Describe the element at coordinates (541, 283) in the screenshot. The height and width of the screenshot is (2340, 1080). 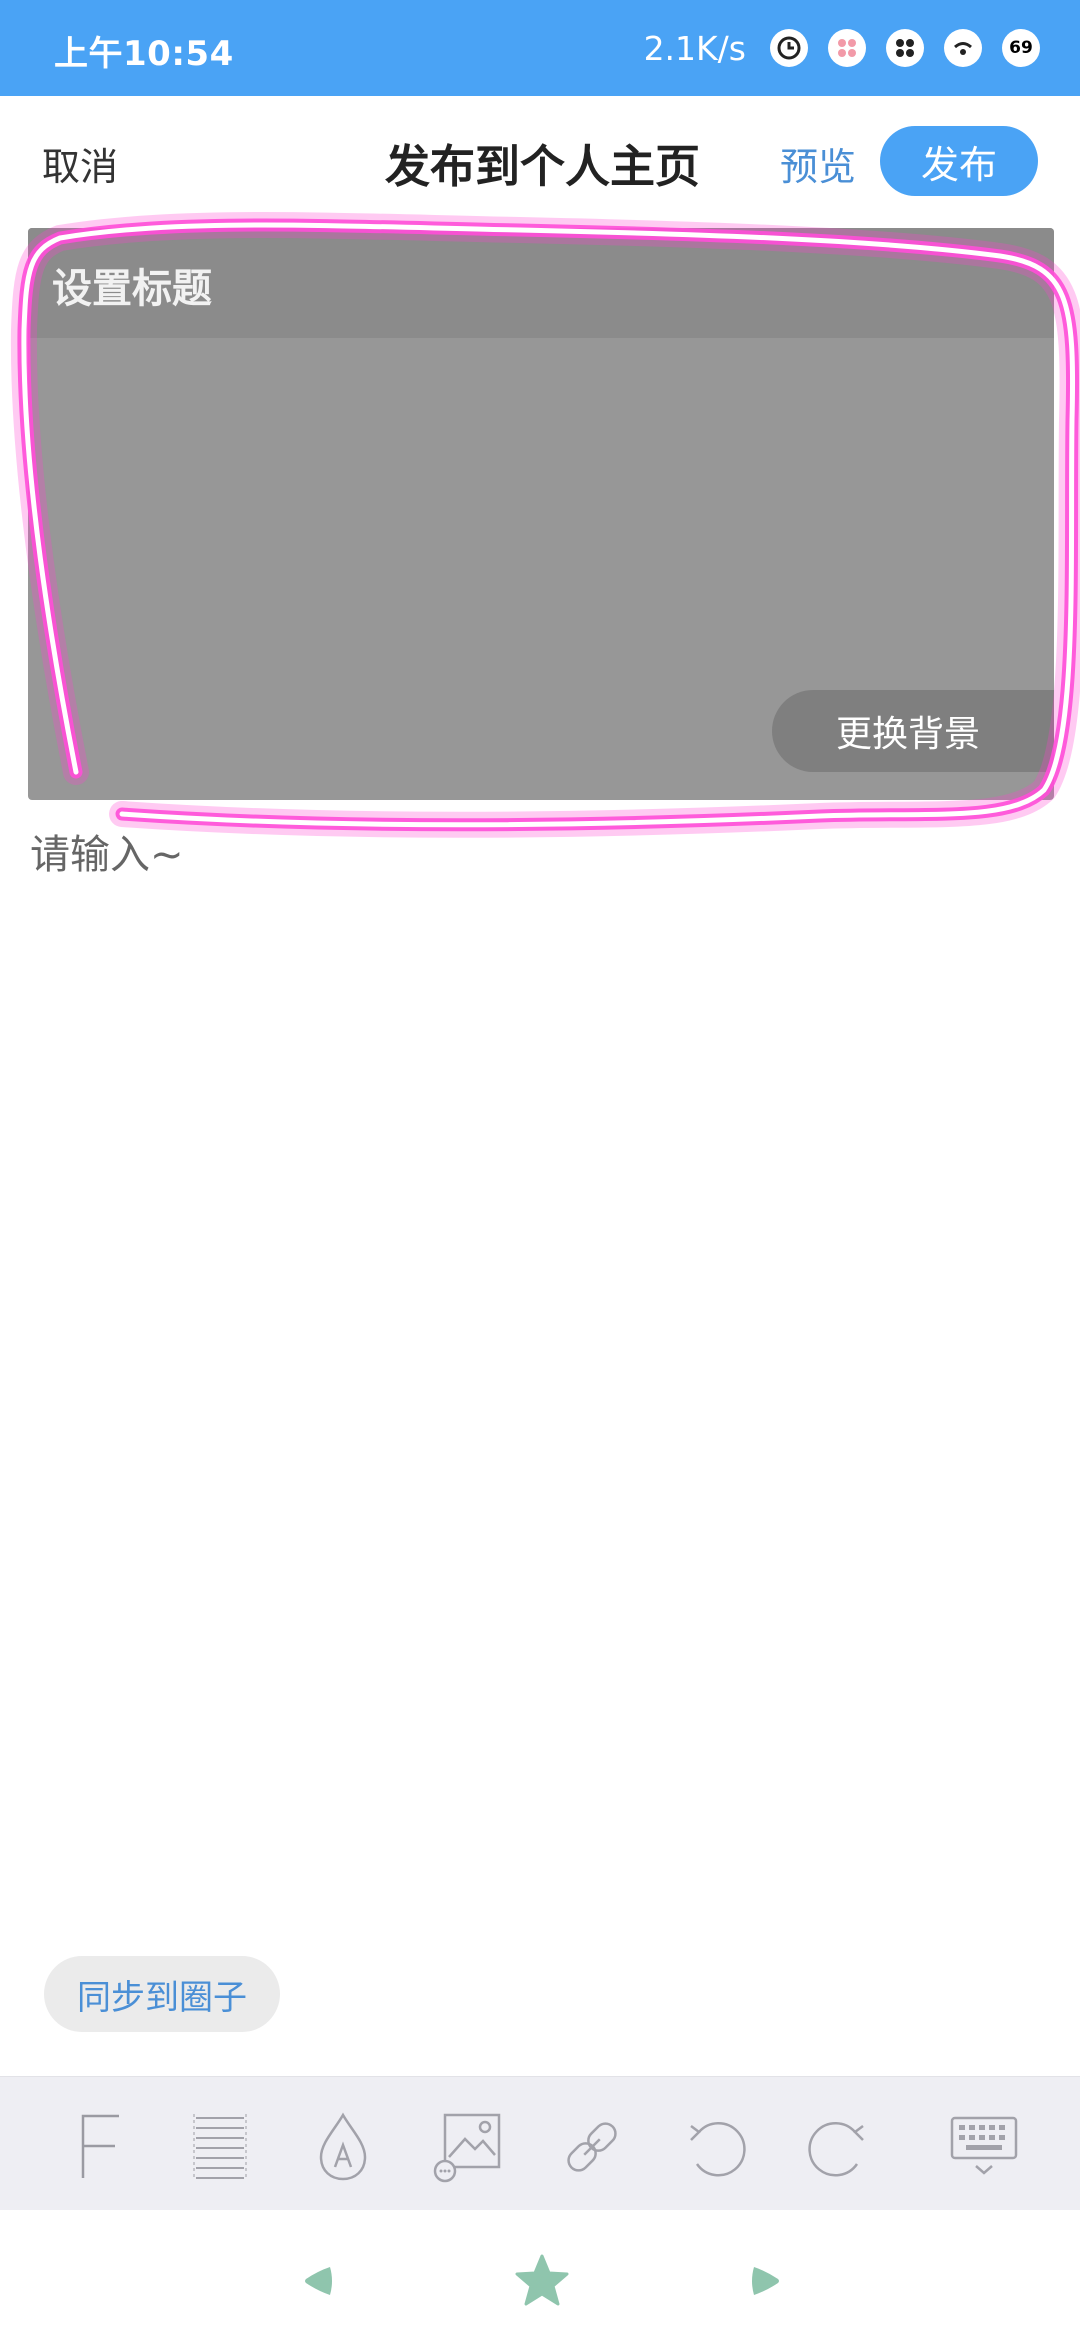
I see `cover-title-bar: 设置标题` at that location.